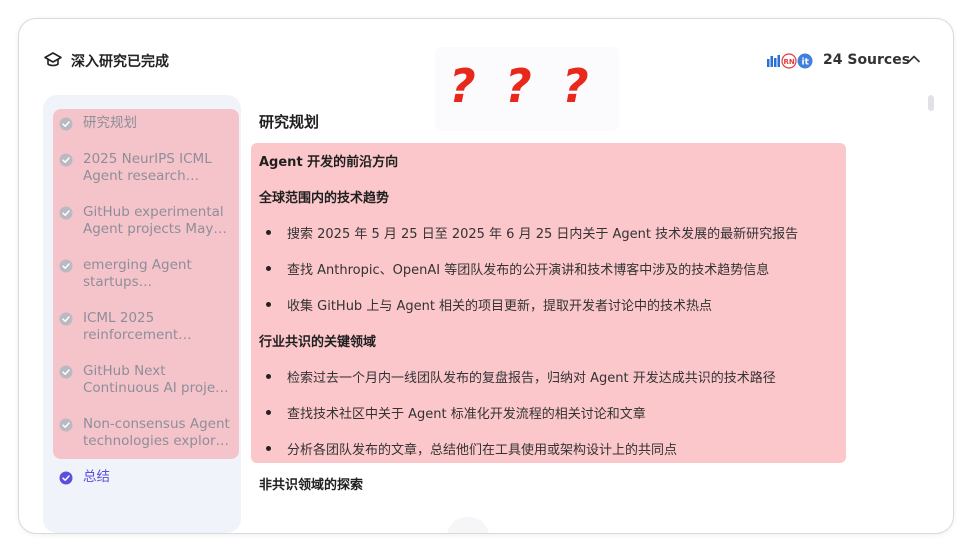  What do you see at coordinates (931, 103) in the screenshot?
I see `scrollbar-thumb` at bounding box center [931, 103].